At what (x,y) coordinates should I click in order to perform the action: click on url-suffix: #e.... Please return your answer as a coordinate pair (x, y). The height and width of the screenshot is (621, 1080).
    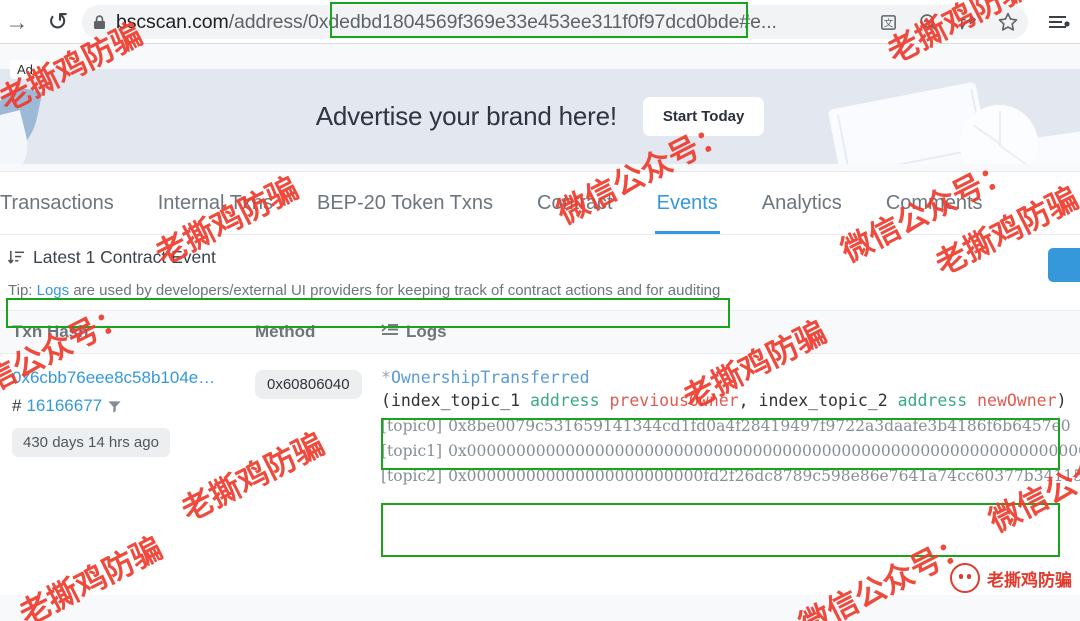
    Looking at the image, I should click on (758, 21).